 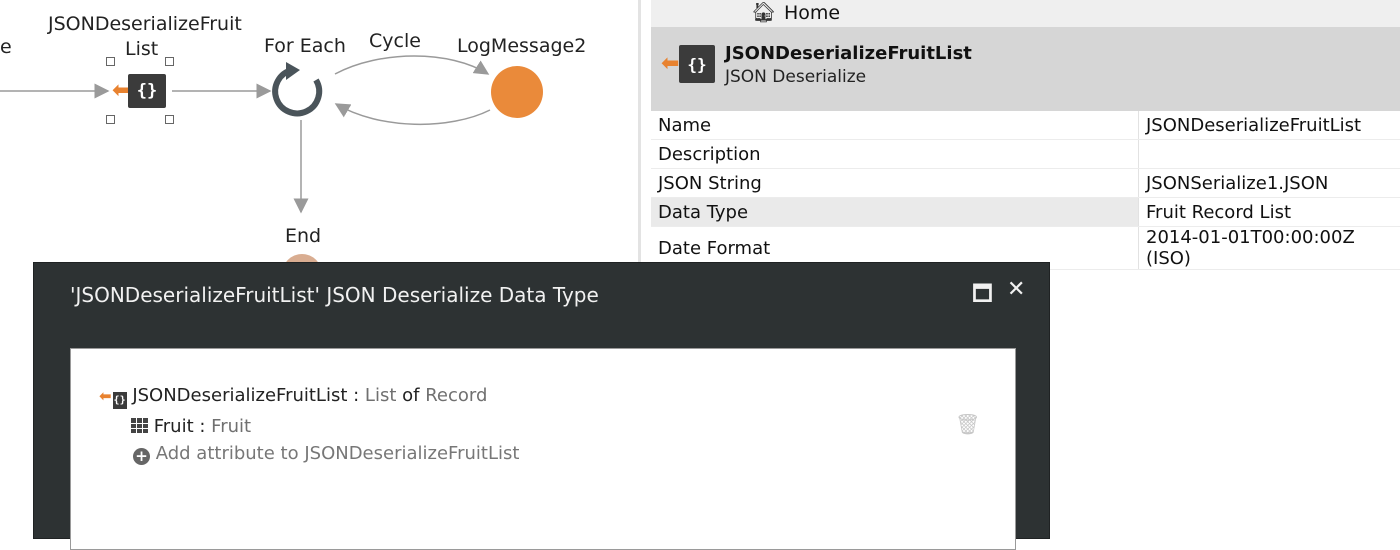 I want to click on property-row: Description, so click(x=1025, y=154).